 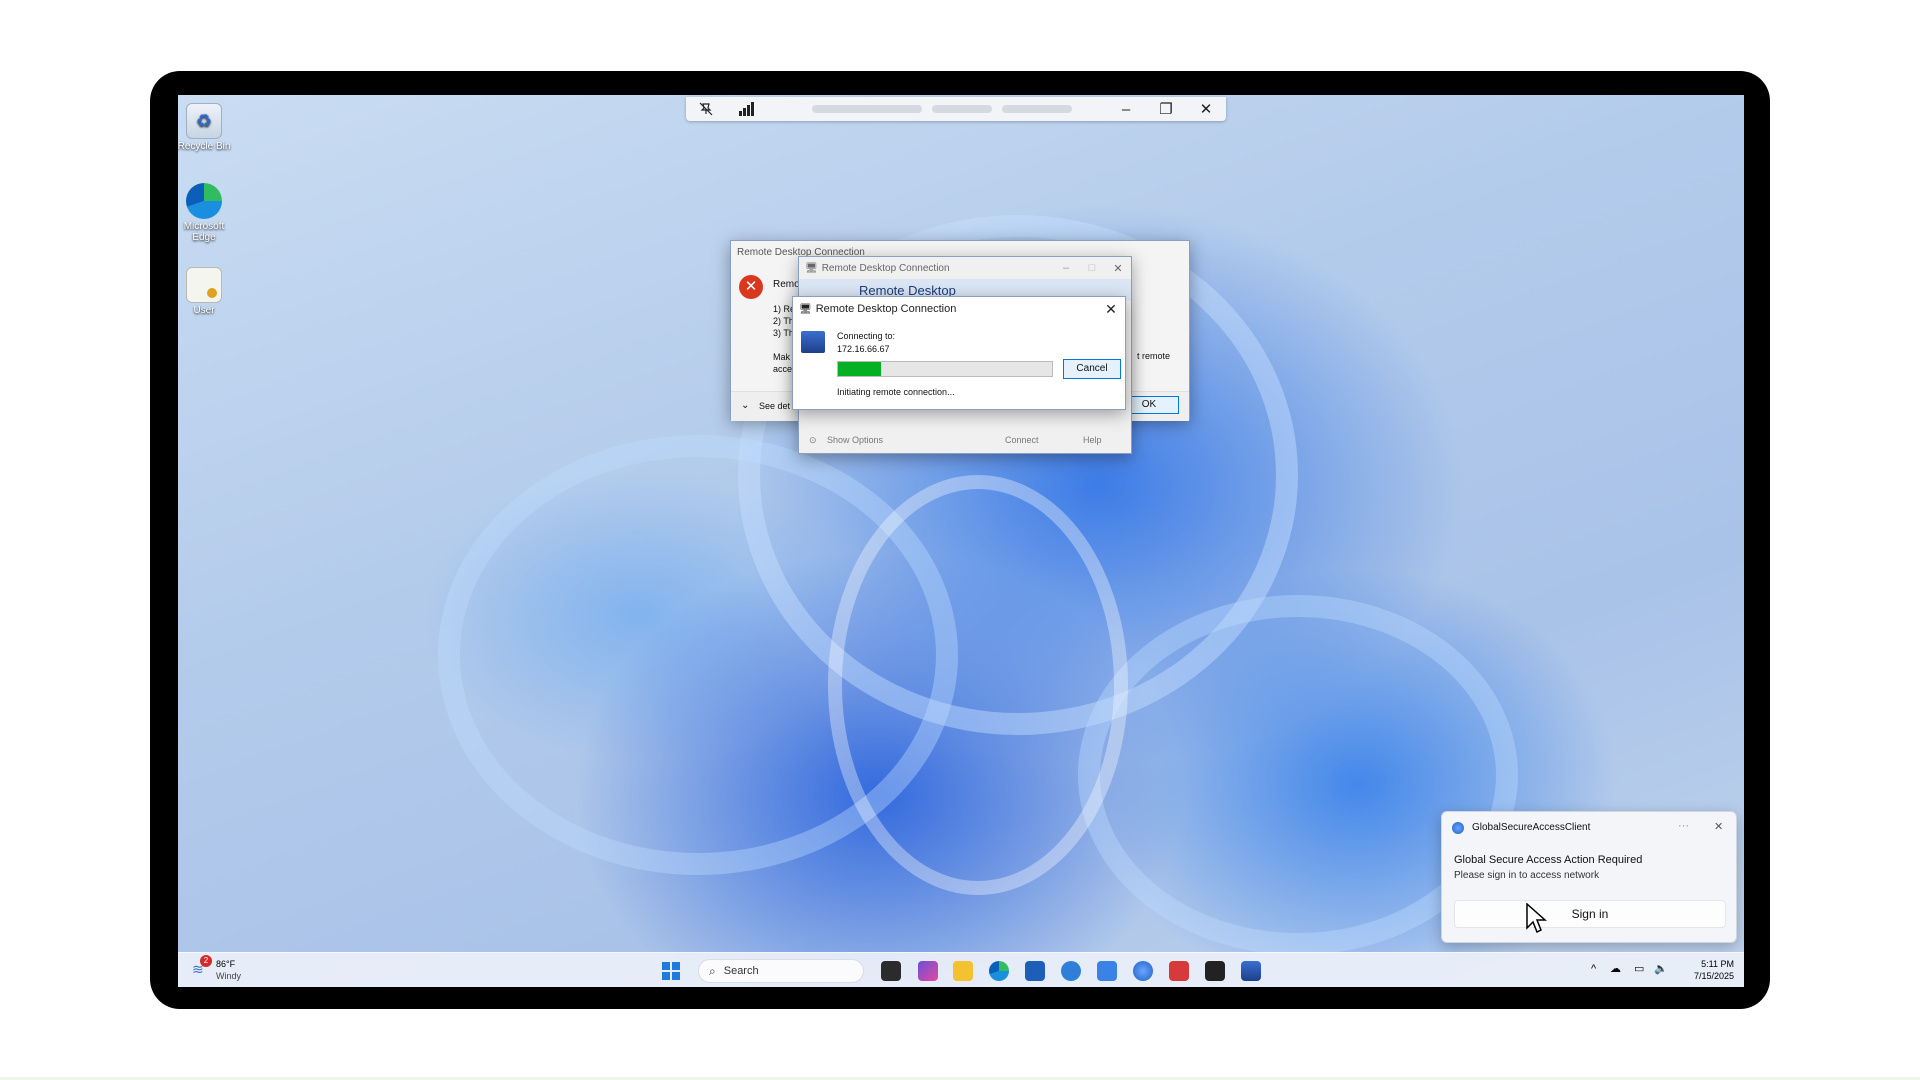 I want to click on error-make-text: Mak acce, so click(x=782, y=363).